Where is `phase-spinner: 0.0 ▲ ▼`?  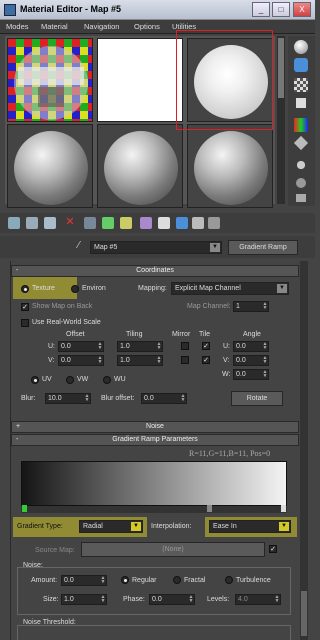 phase-spinner: 0.0 ▲ ▼ is located at coordinates (172, 599).